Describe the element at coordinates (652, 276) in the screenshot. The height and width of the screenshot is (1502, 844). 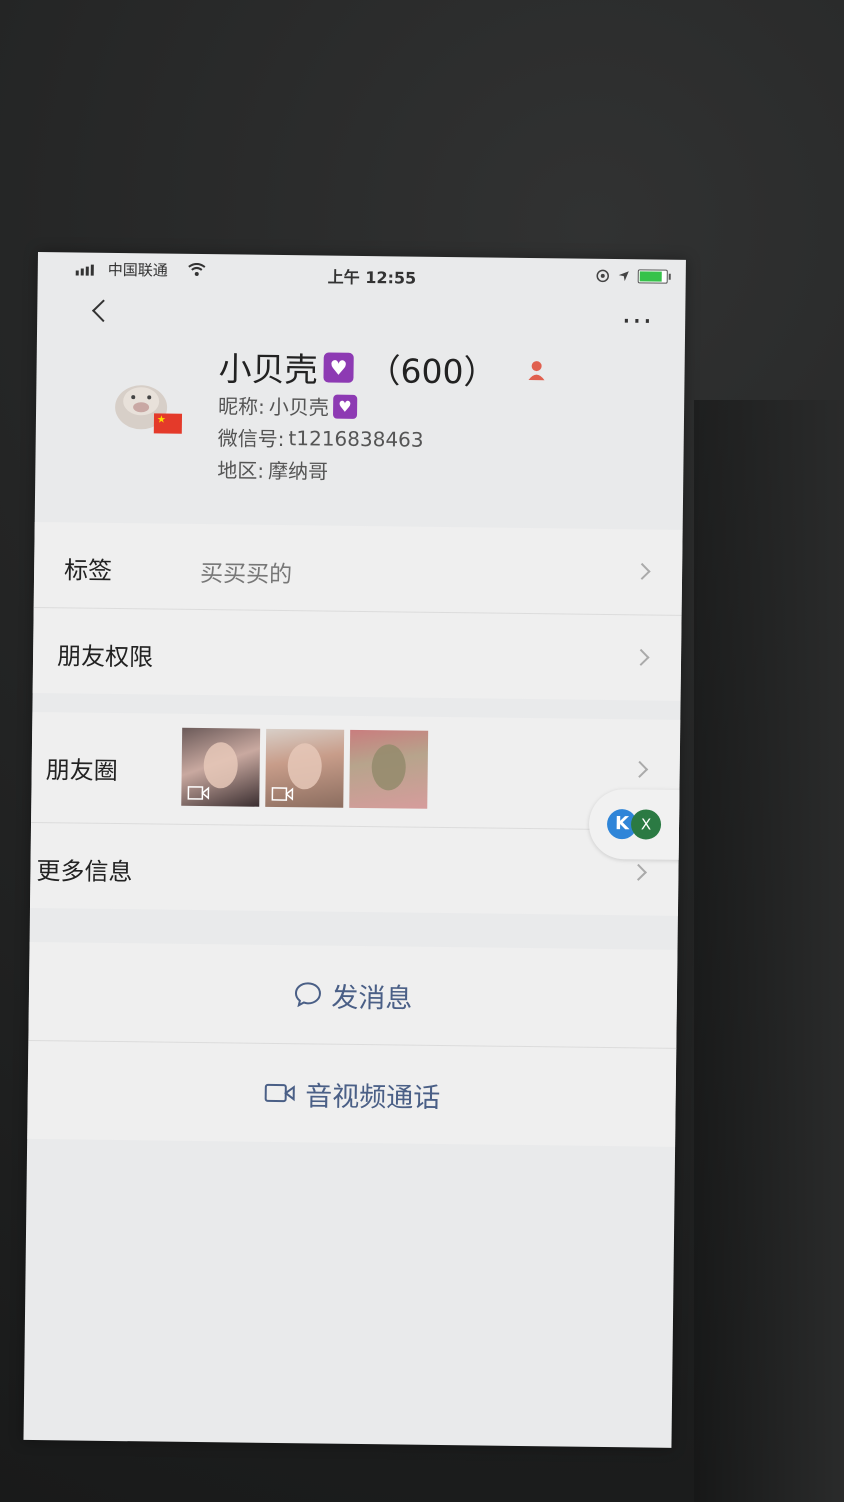
I see `battery-icon` at that location.